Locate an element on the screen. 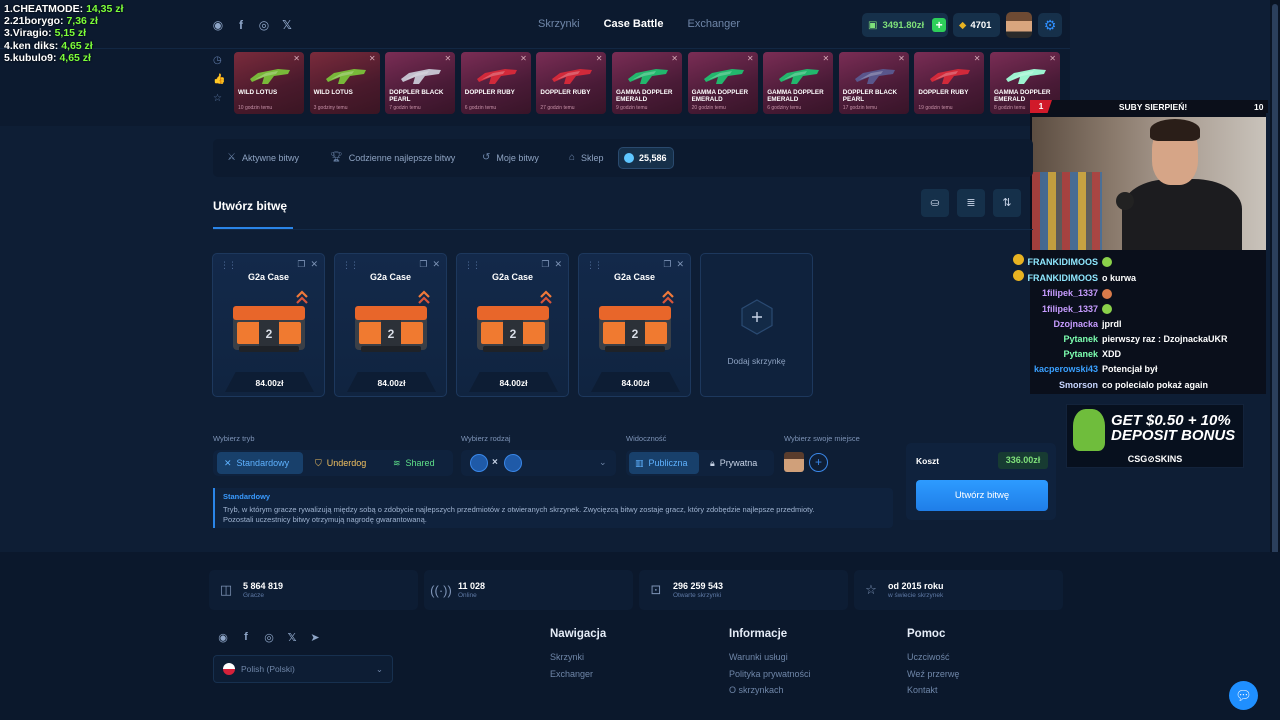 The width and height of the screenshot is (1280, 720). tab-daily-best: 🏆︎ Codzienne najlepsze bitwy is located at coordinates (392, 157).